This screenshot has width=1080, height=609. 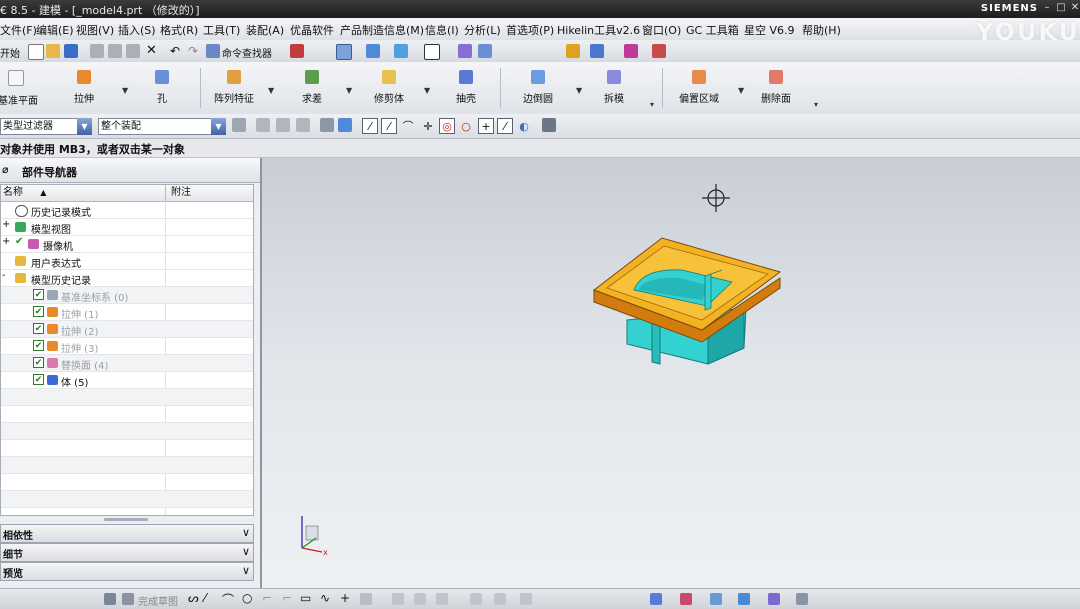 What do you see at coordinates (5, 169) in the screenshot?
I see `pin-icon: ⌀` at bounding box center [5, 169].